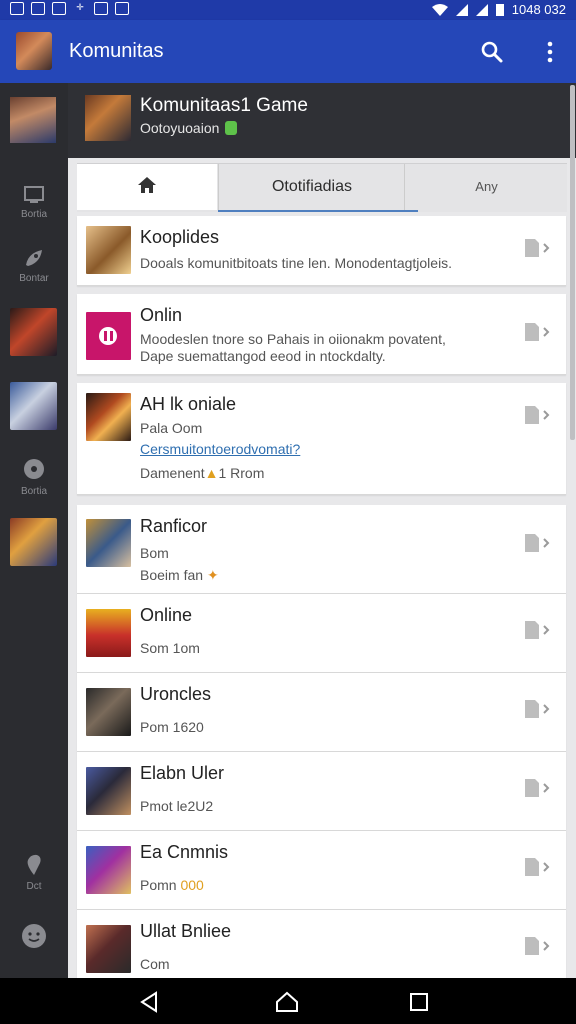  What do you see at coordinates (166, 615) in the screenshot?
I see `item-title: Online` at bounding box center [166, 615].